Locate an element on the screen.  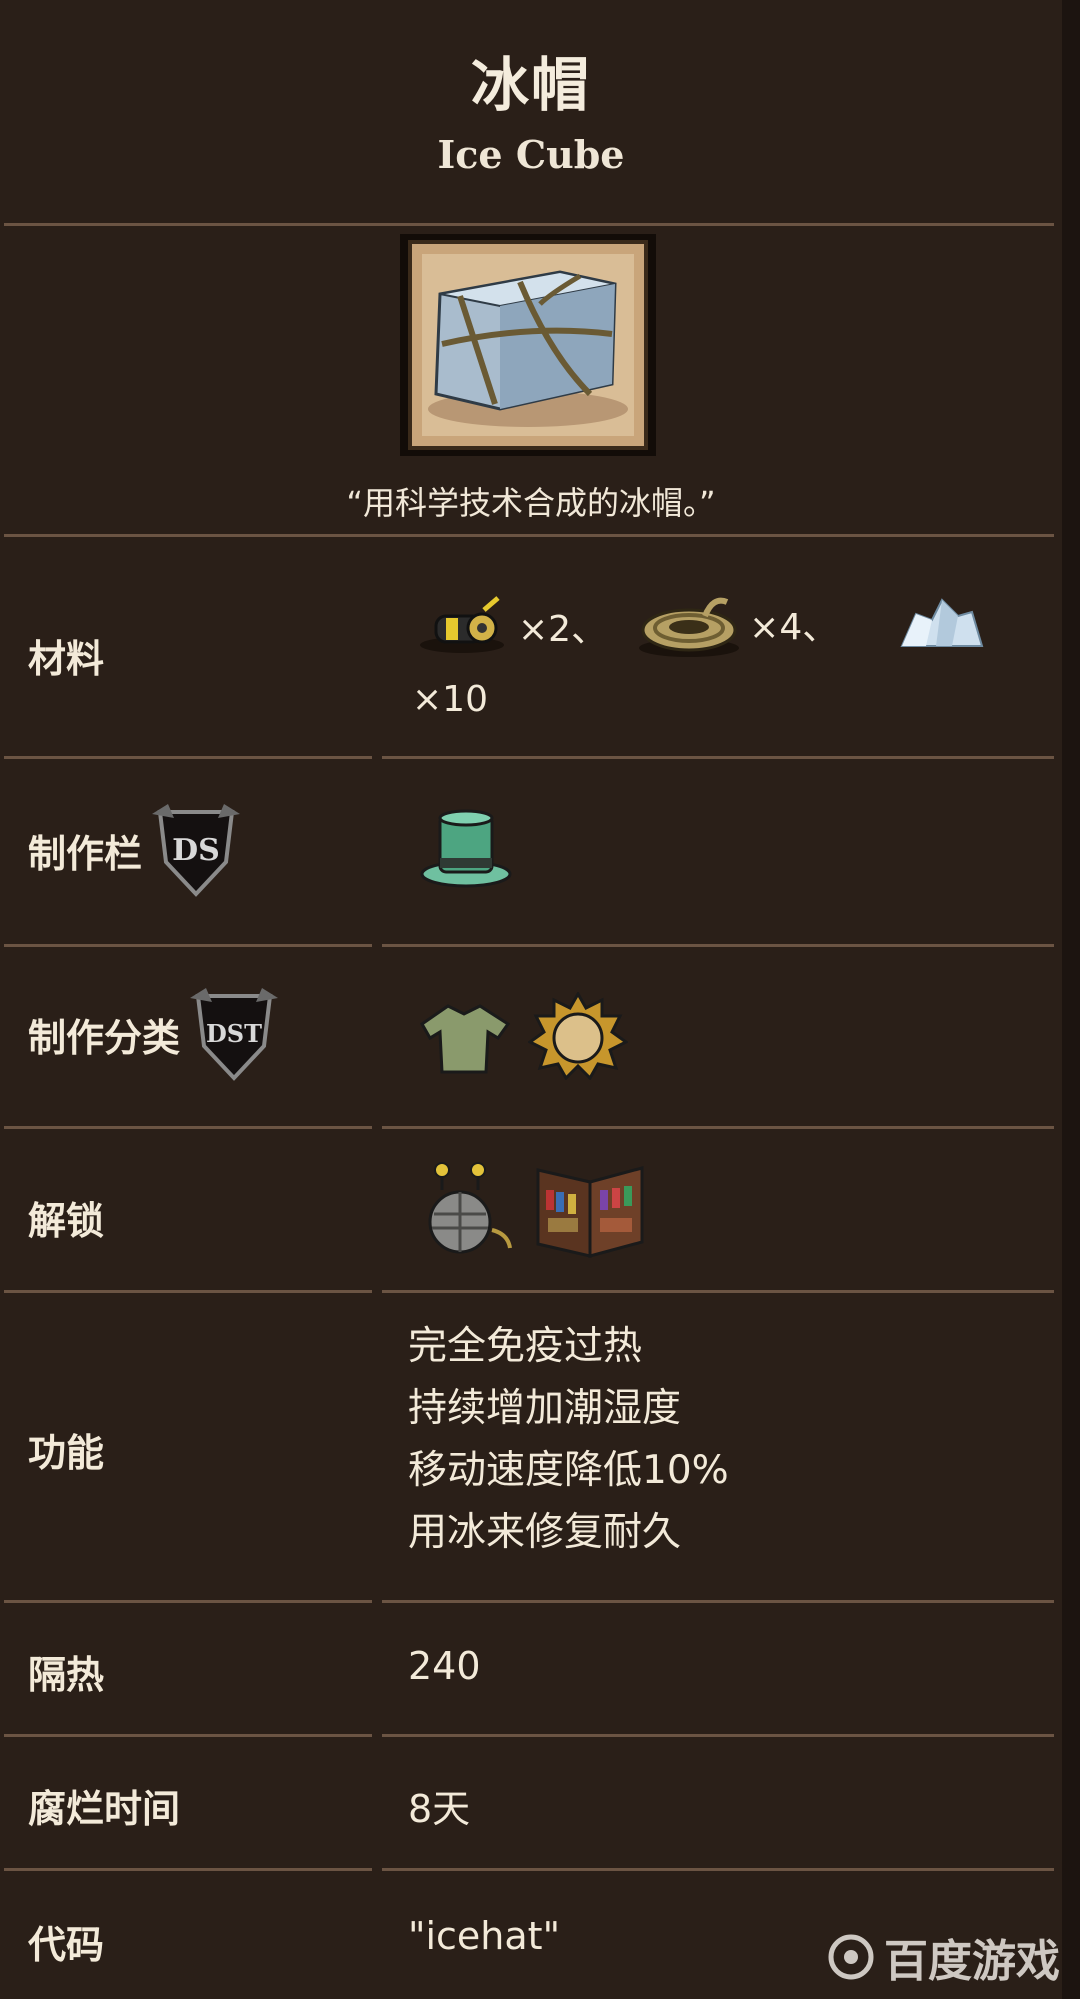
function-label: 功能 is located at coordinates (66, 1453).